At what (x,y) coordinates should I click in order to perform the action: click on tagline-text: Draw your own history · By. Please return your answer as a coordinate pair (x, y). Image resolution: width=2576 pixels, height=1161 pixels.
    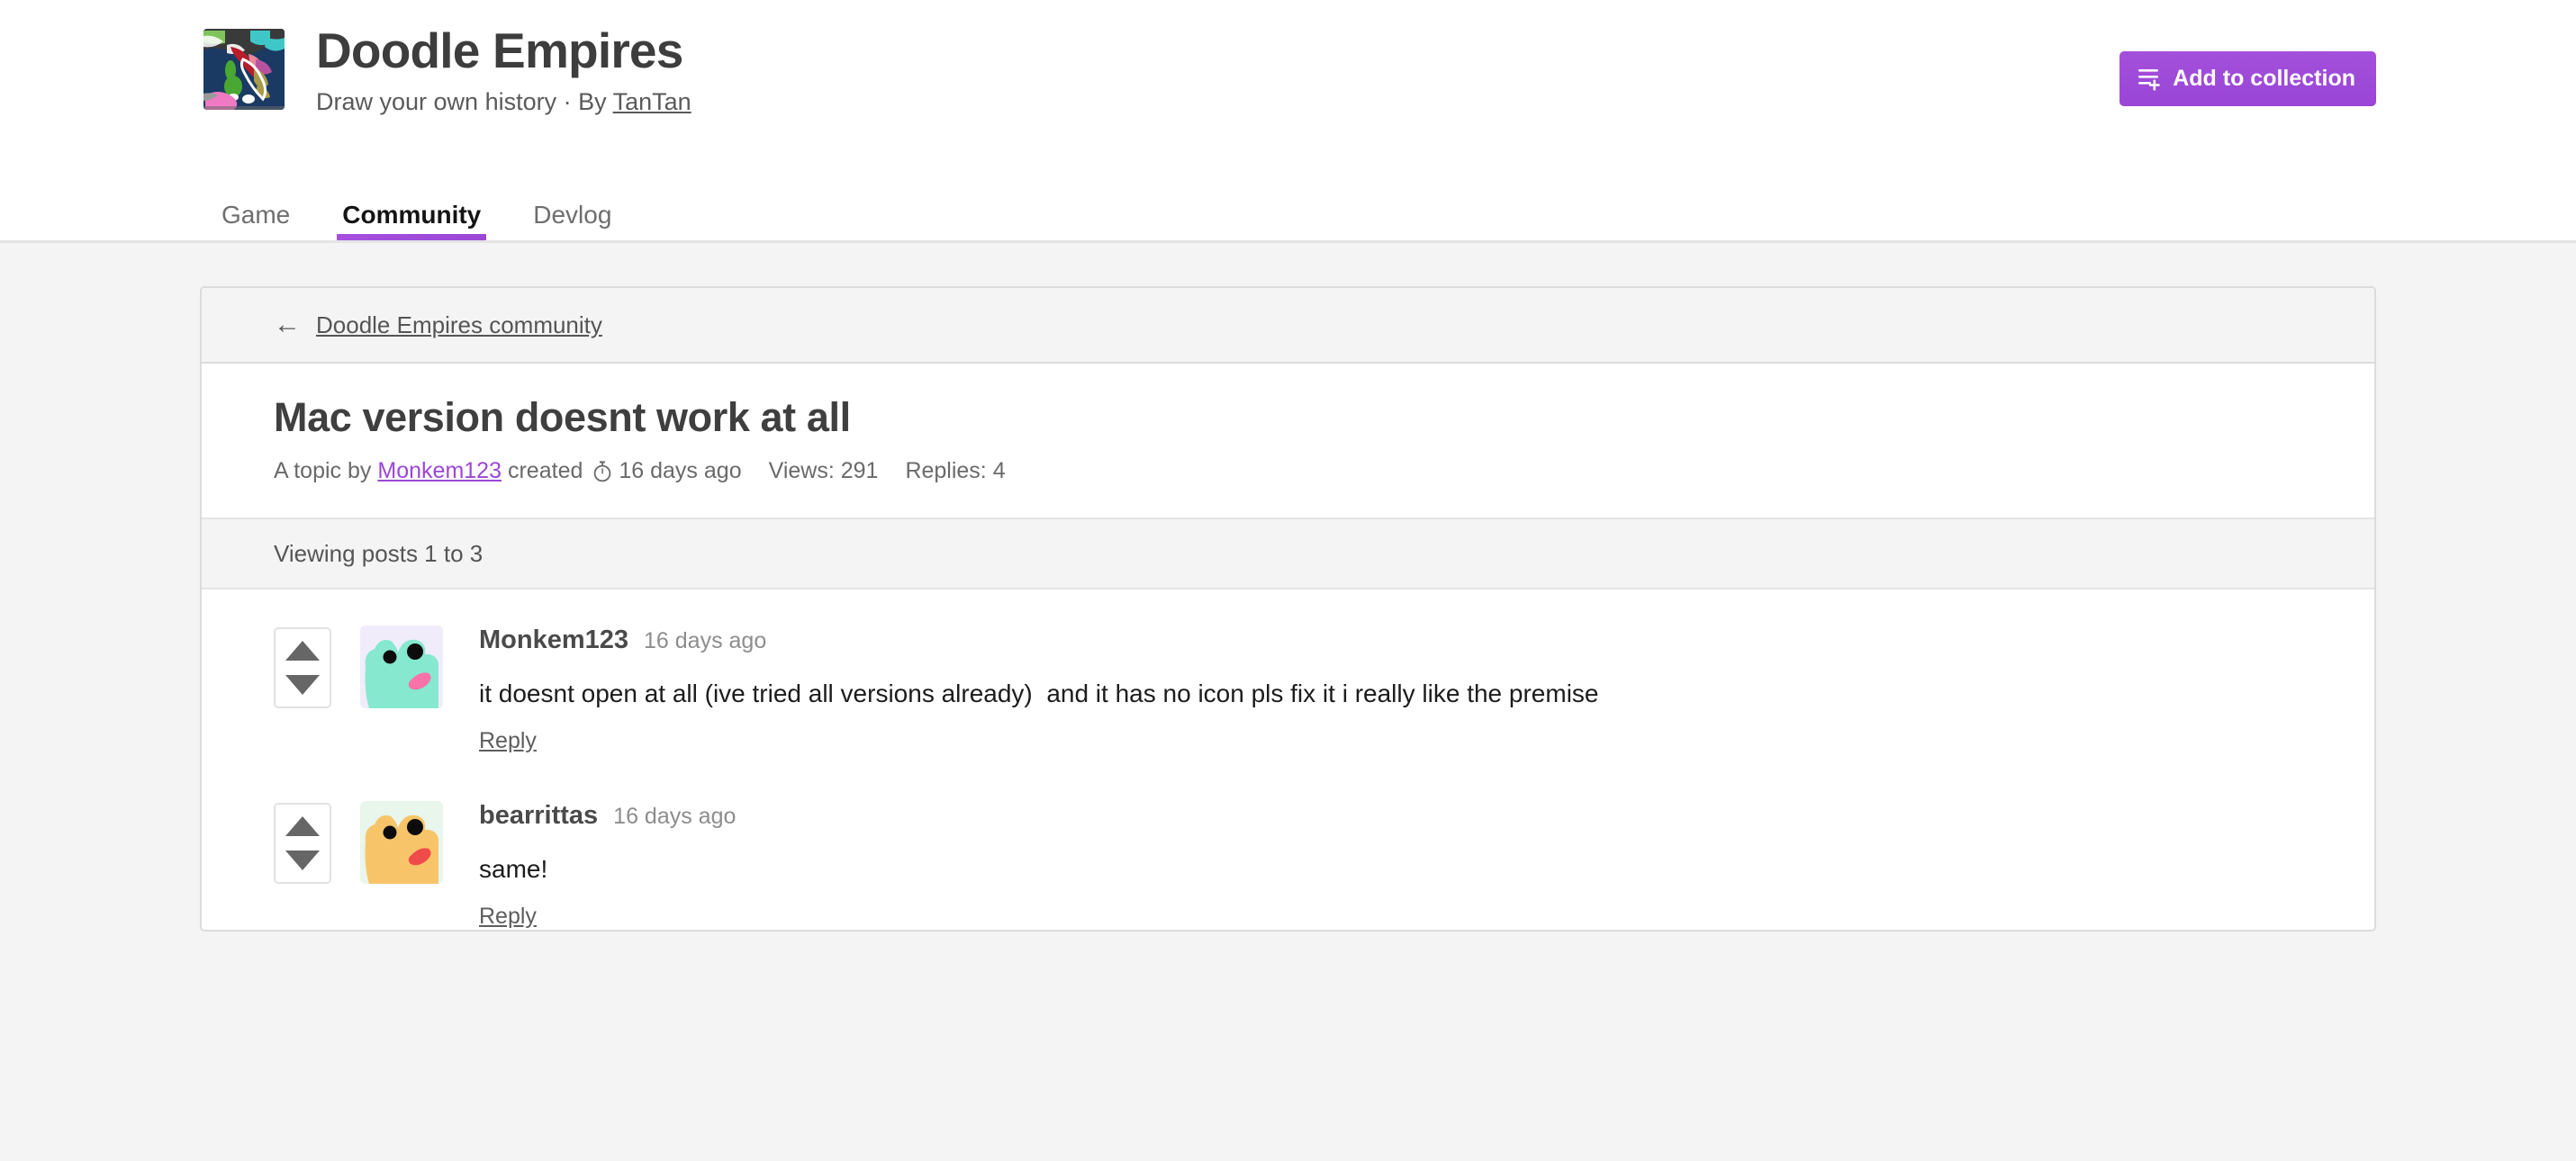
    Looking at the image, I should click on (464, 101).